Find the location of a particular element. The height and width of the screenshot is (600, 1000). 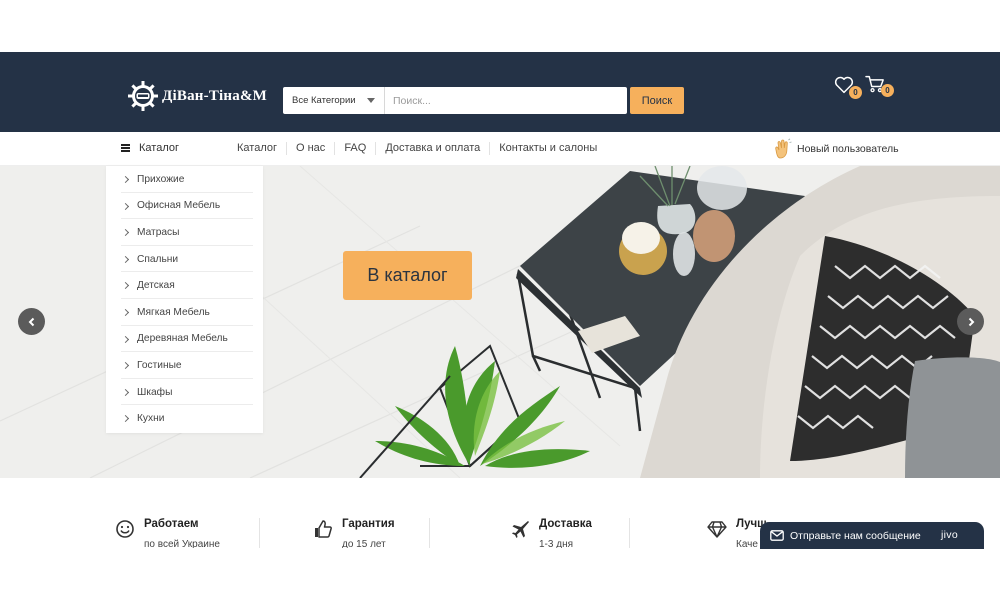

logo: ДіВан-Тіна&М is located at coordinates (197, 96).